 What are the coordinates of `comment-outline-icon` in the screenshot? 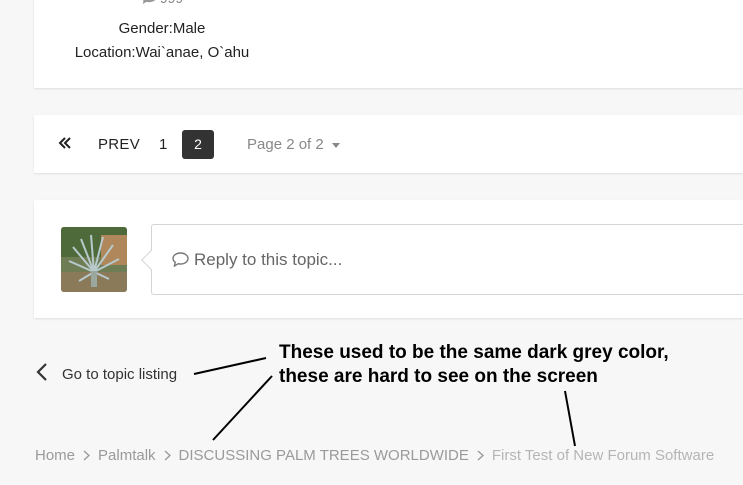 It's located at (180, 262).